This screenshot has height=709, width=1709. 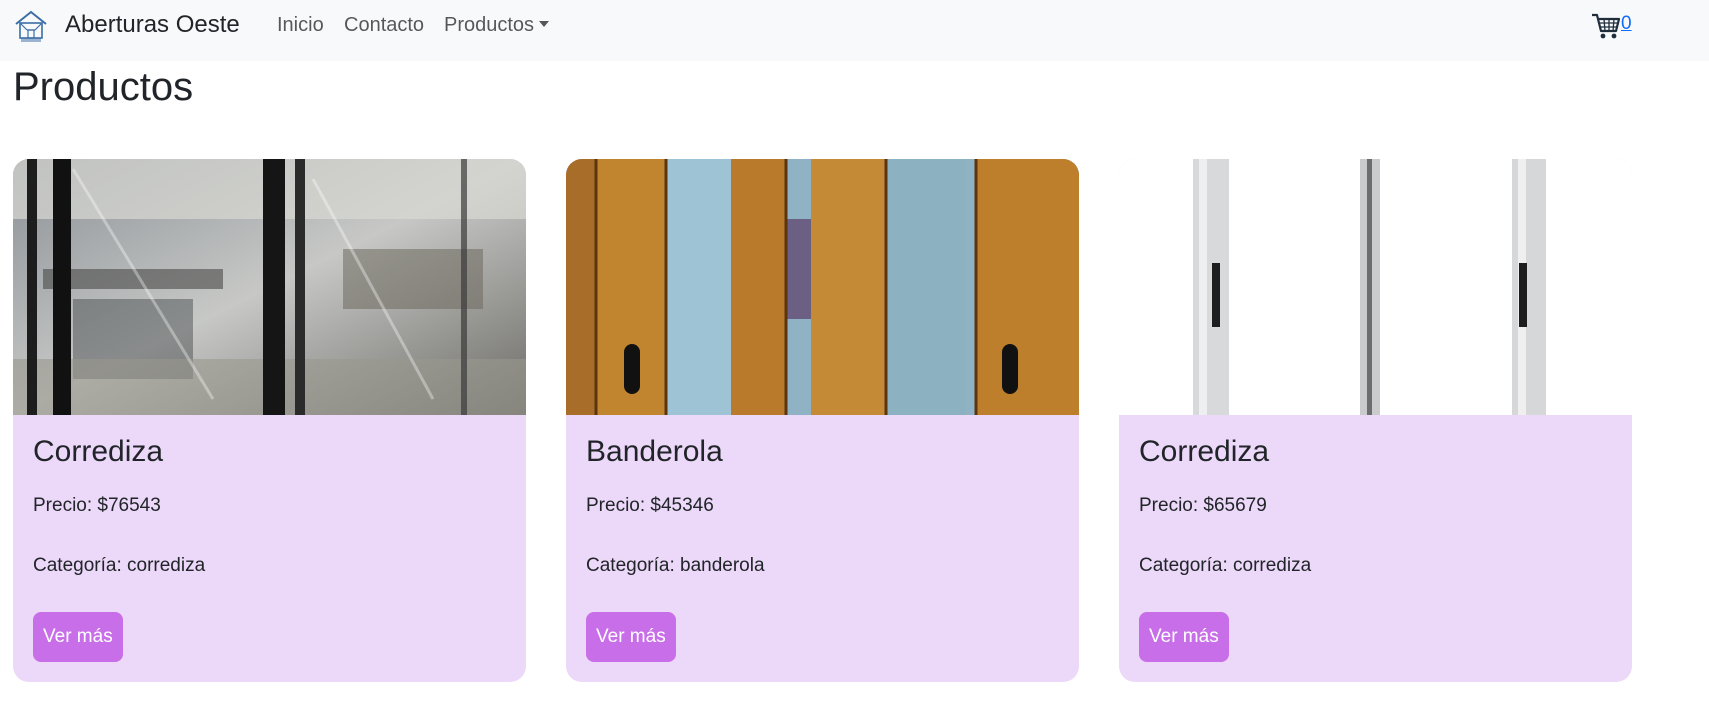 I want to click on cart: 0, so click(x=1611, y=26).